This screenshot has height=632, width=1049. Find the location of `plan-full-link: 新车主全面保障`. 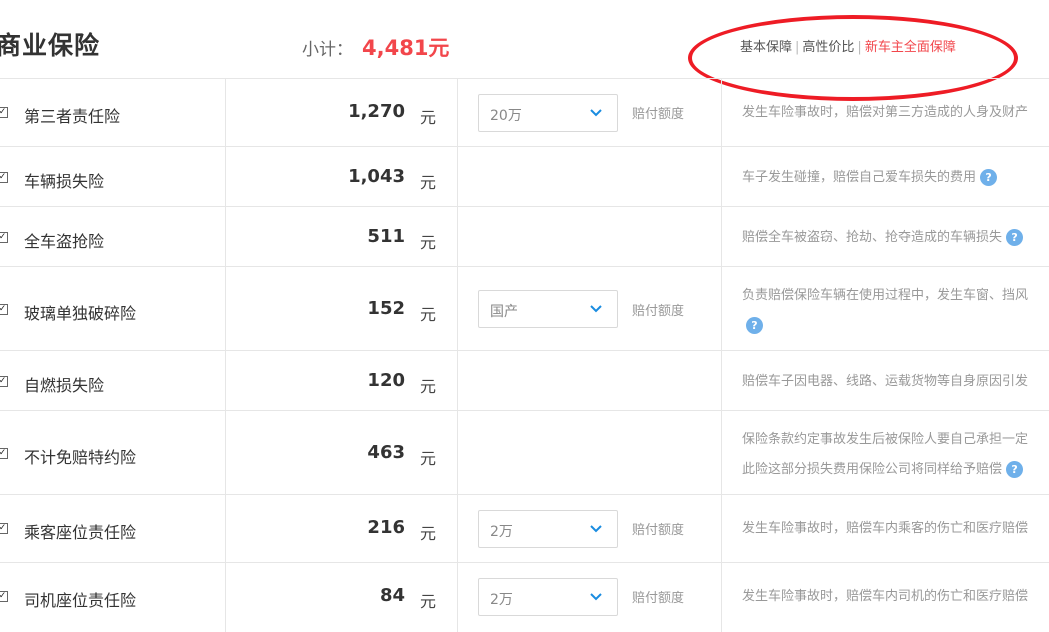

plan-full-link: 新车主全面保障 is located at coordinates (910, 47).